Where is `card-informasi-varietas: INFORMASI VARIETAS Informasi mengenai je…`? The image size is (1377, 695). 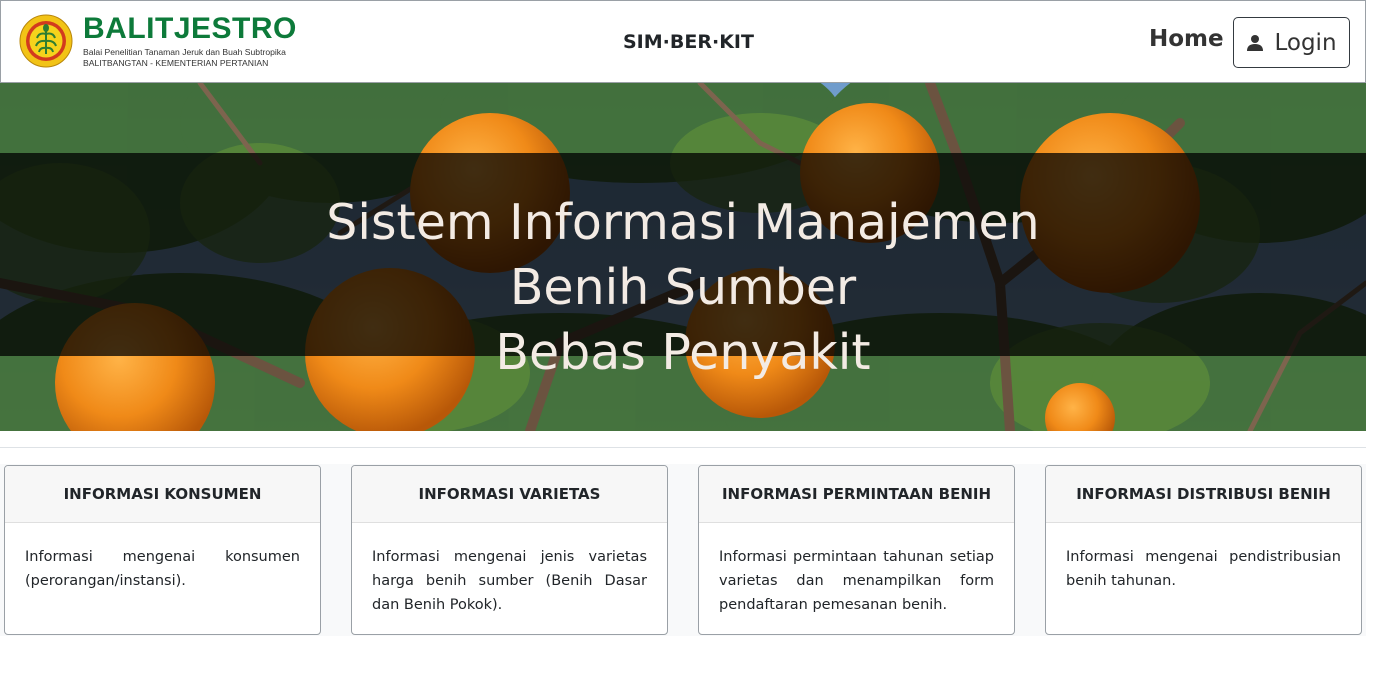 card-informasi-varietas: INFORMASI VARIETAS Informasi mengenai je… is located at coordinates (509, 550).